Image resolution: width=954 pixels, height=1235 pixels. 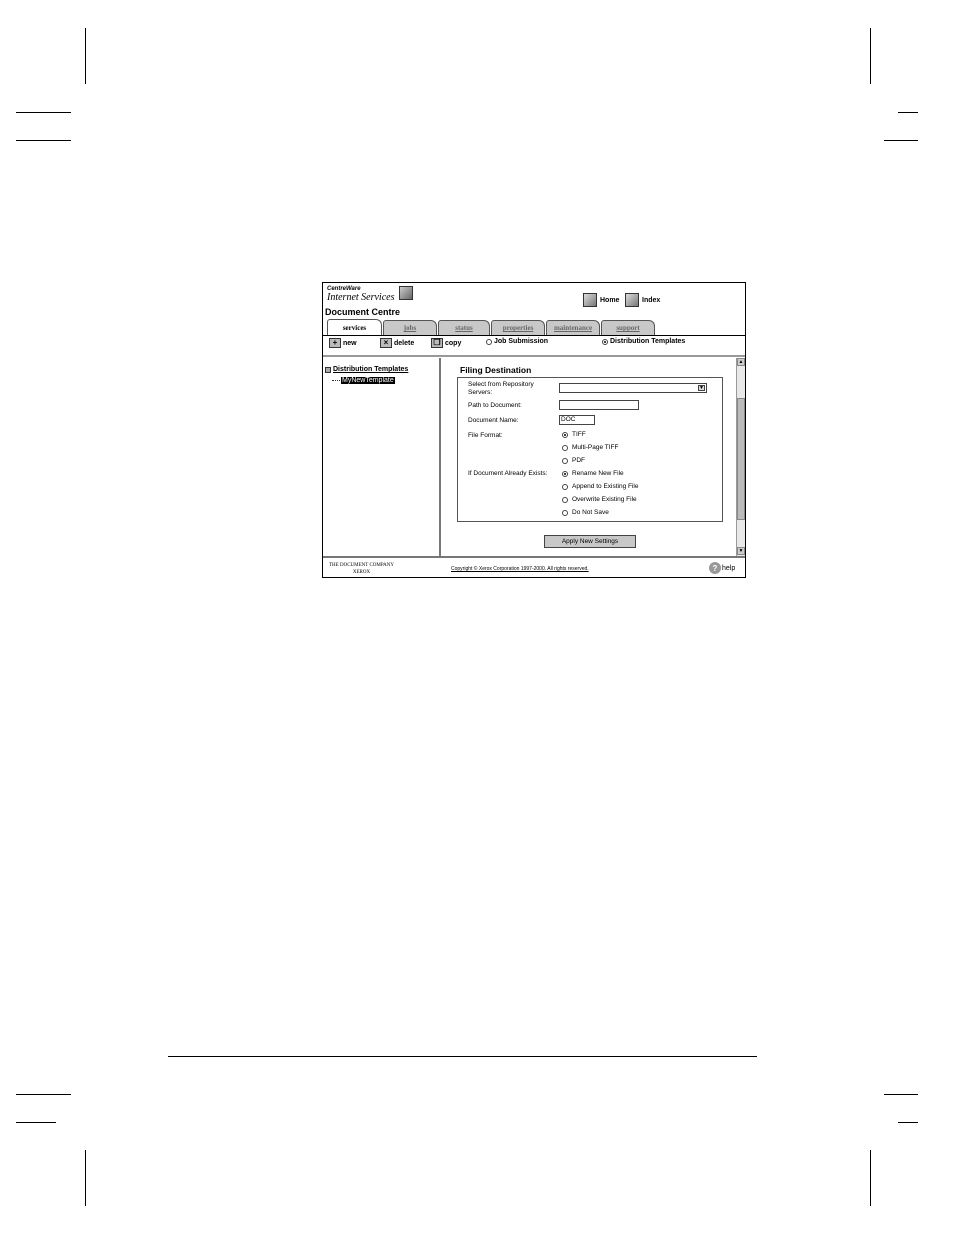 What do you see at coordinates (870, 1178) in the screenshot?
I see `crop-mark-bottom-right-vertical` at bounding box center [870, 1178].